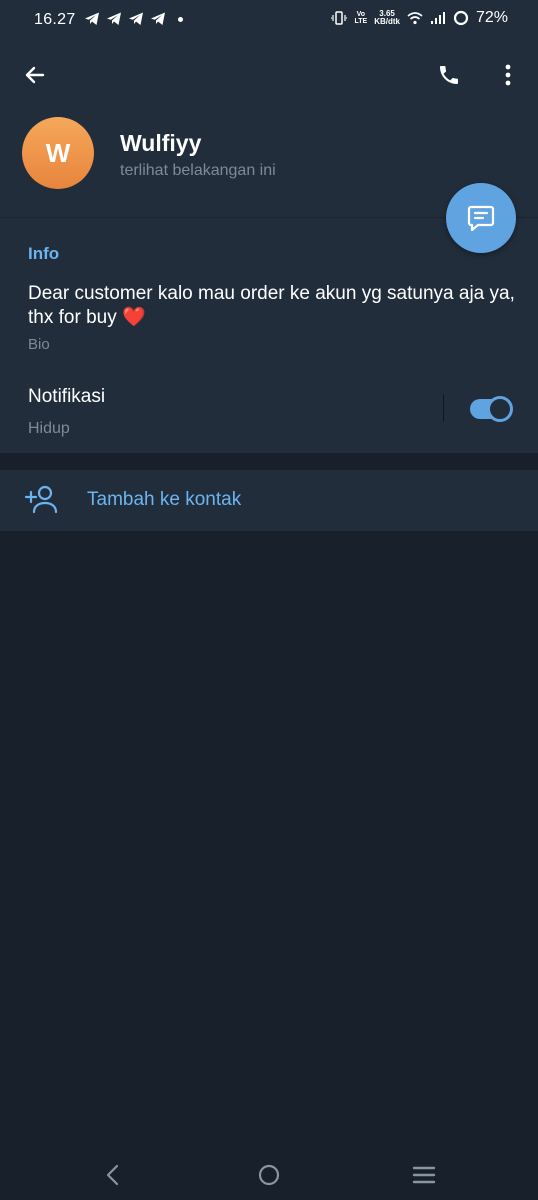 This screenshot has width=538, height=1200. What do you see at coordinates (339, 18) in the screenshot?
I see `vibrate-icon` at bounding box center [339, 18].